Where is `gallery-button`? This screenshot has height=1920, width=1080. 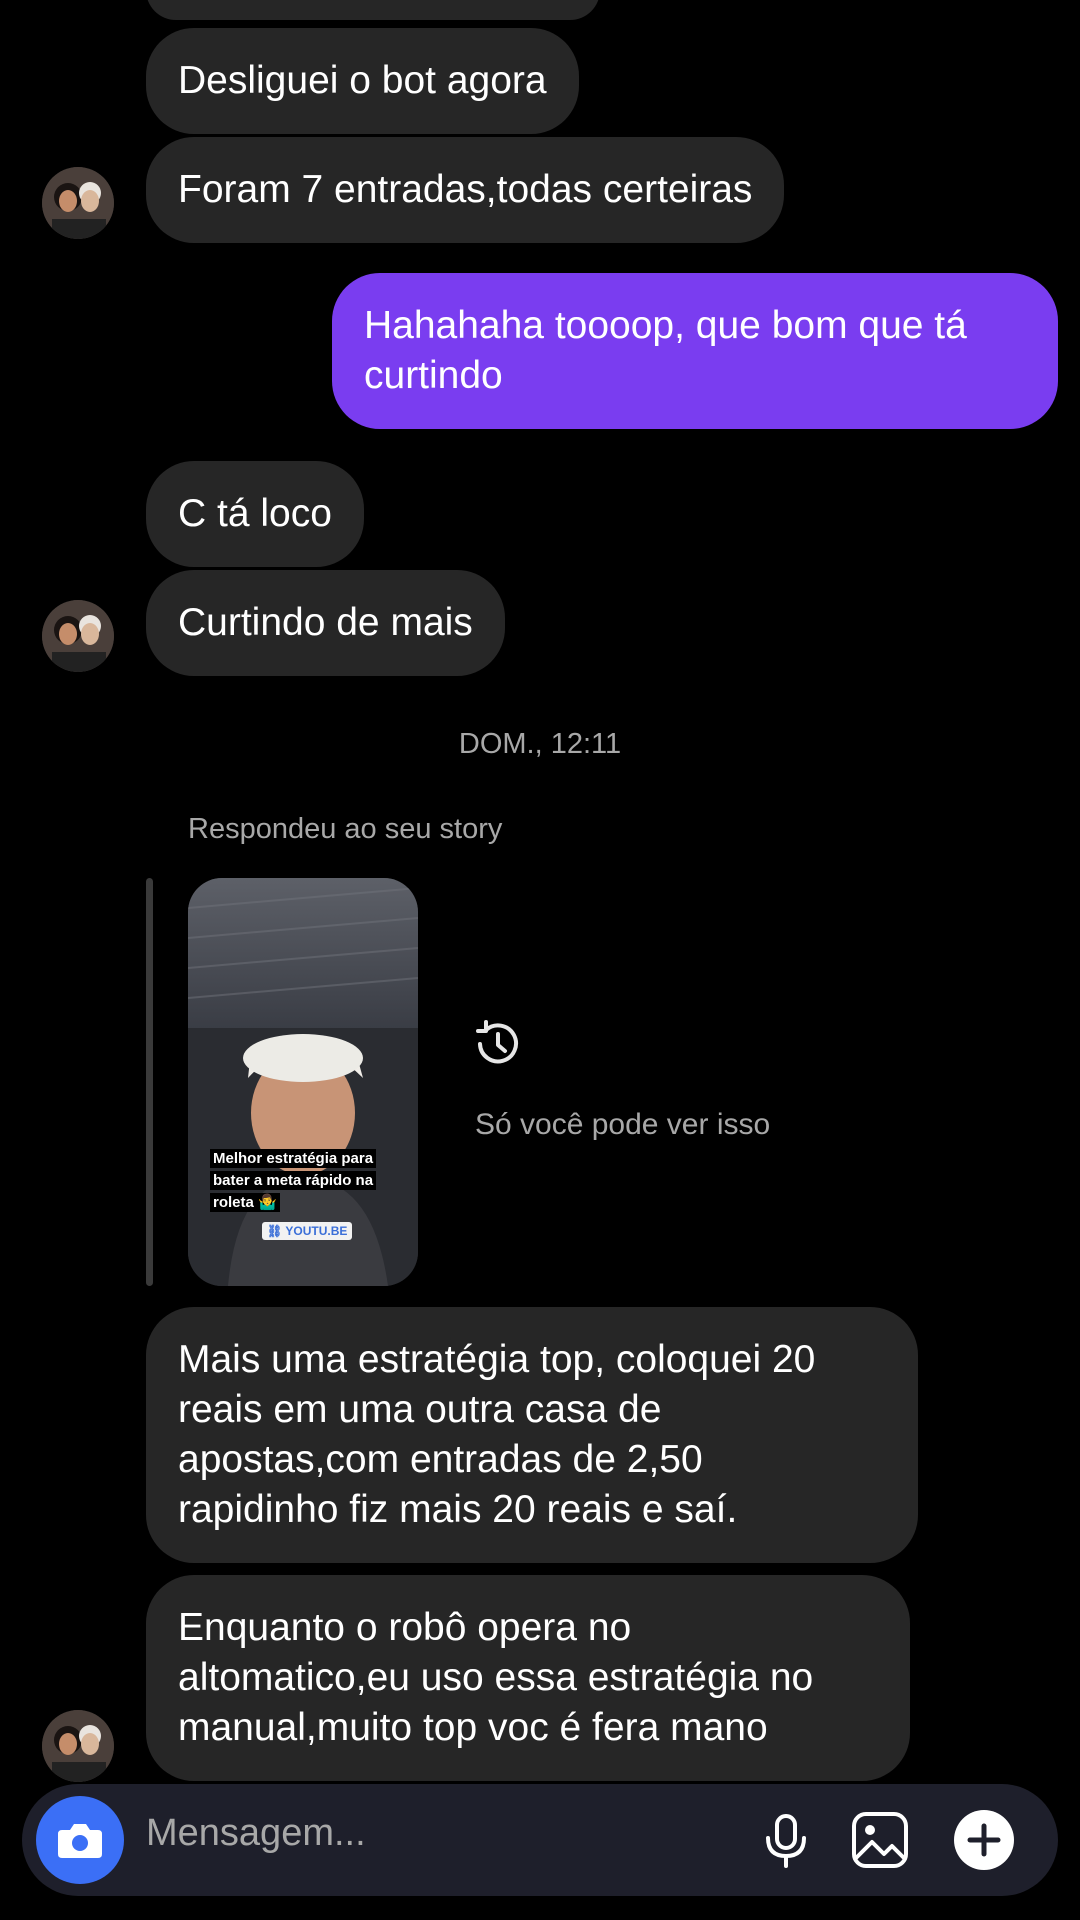 gallery-button is located at coordinates (880, 1840).